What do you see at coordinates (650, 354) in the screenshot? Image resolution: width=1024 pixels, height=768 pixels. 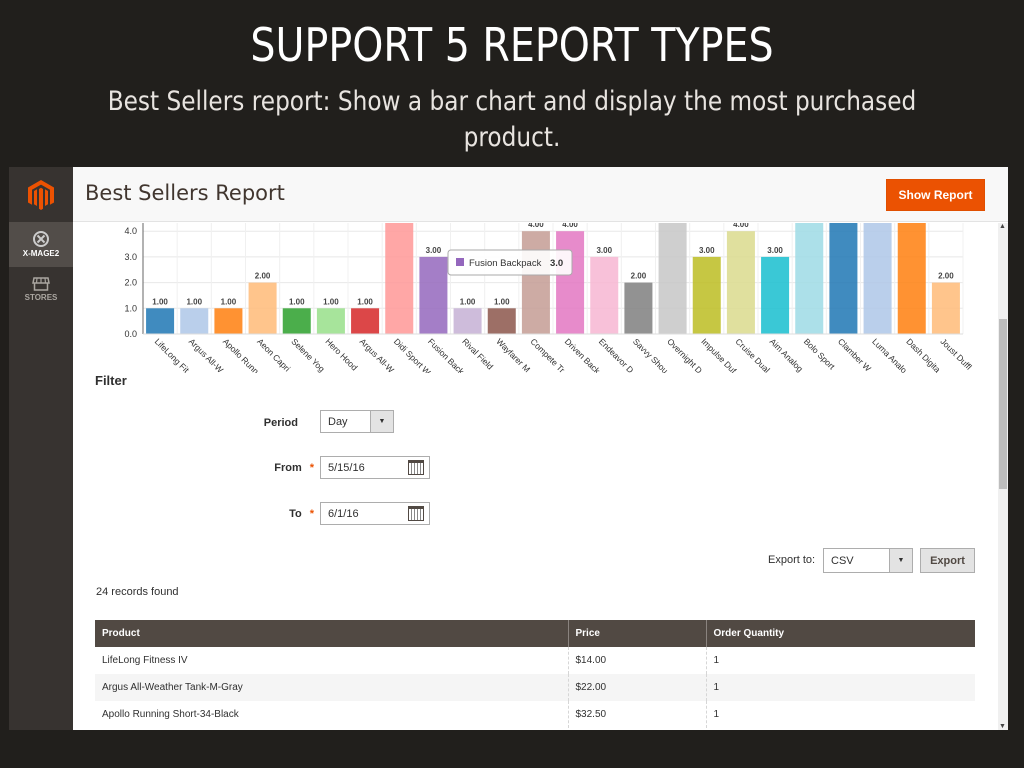 I see `x-tick-label: Savvy Shou` at bounding box center [650, 354].